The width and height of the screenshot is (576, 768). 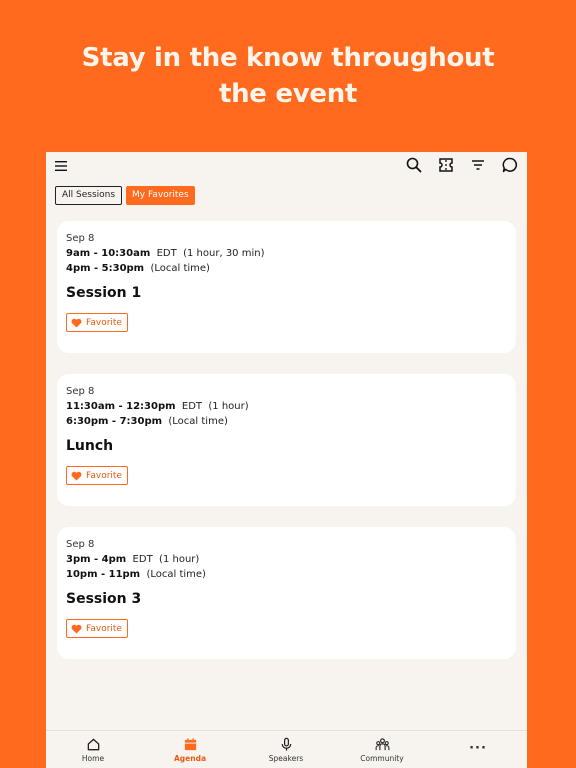 I want to click on event-time-range: 9am - 10:30am, so click(x=108, y=253).